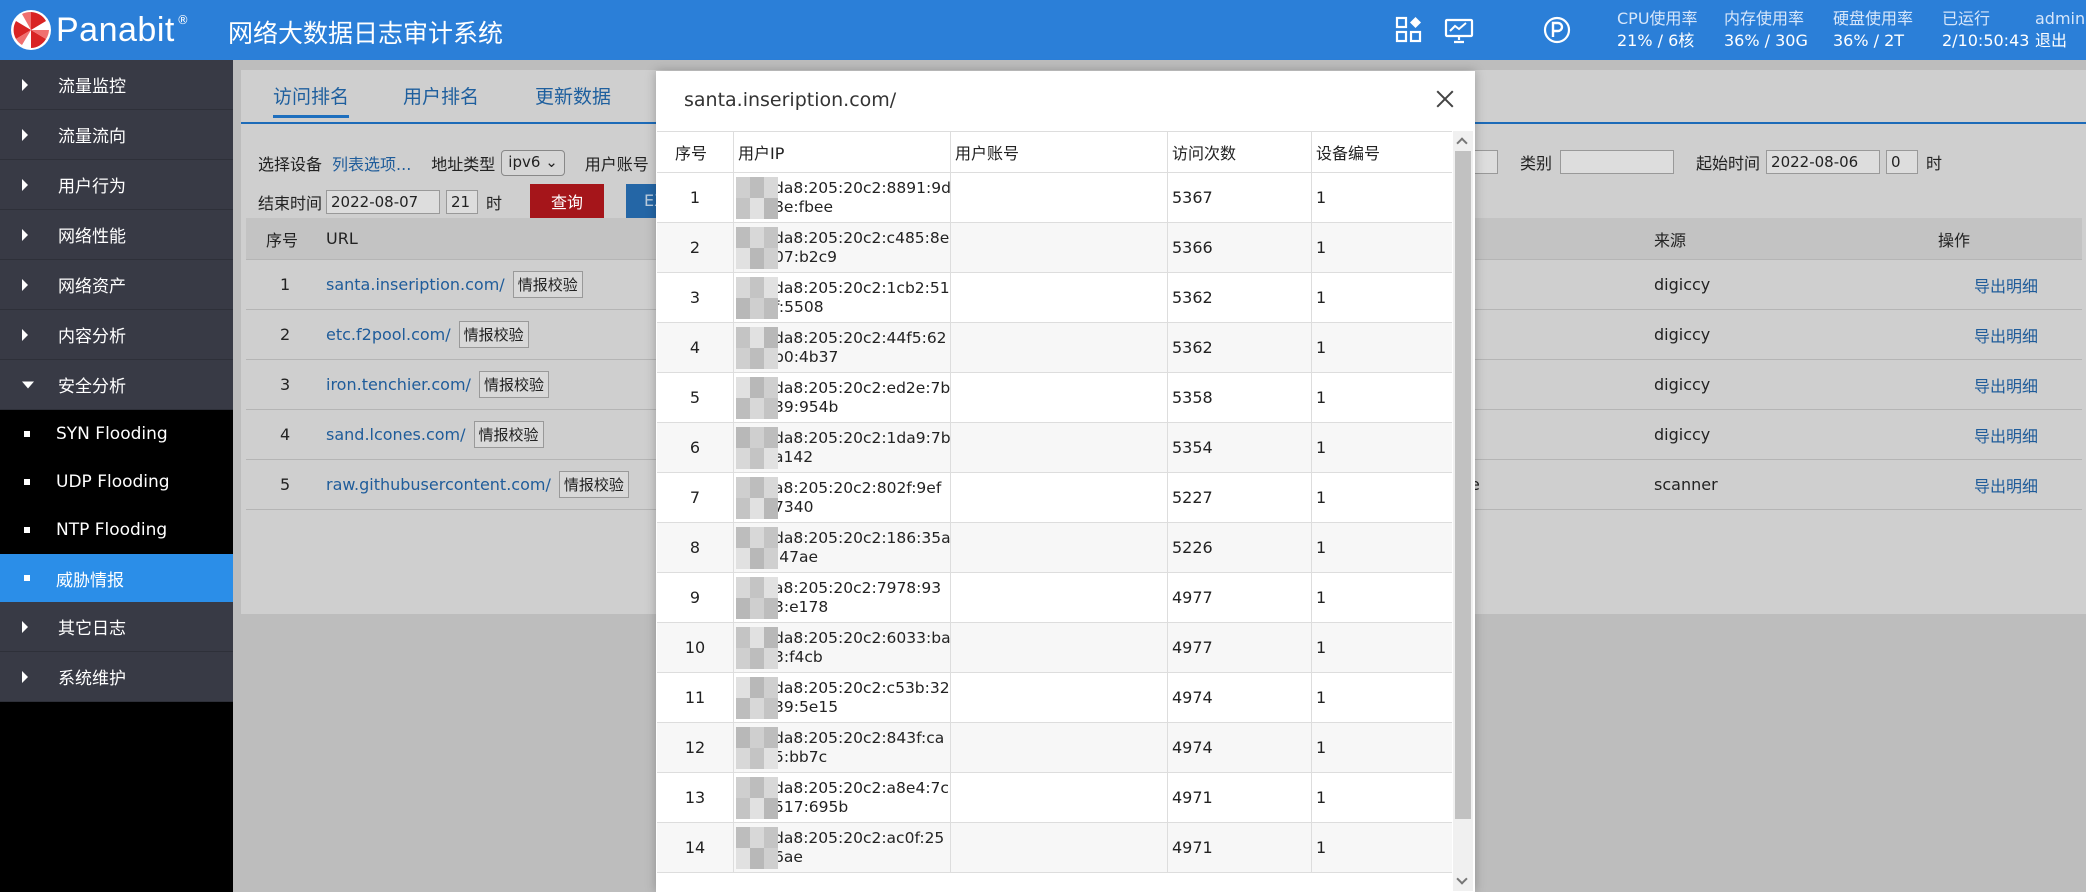 This screenshot has height=892, width=2086. I want to click on start-date-input: 2022-08-06, so click(1823, 162).